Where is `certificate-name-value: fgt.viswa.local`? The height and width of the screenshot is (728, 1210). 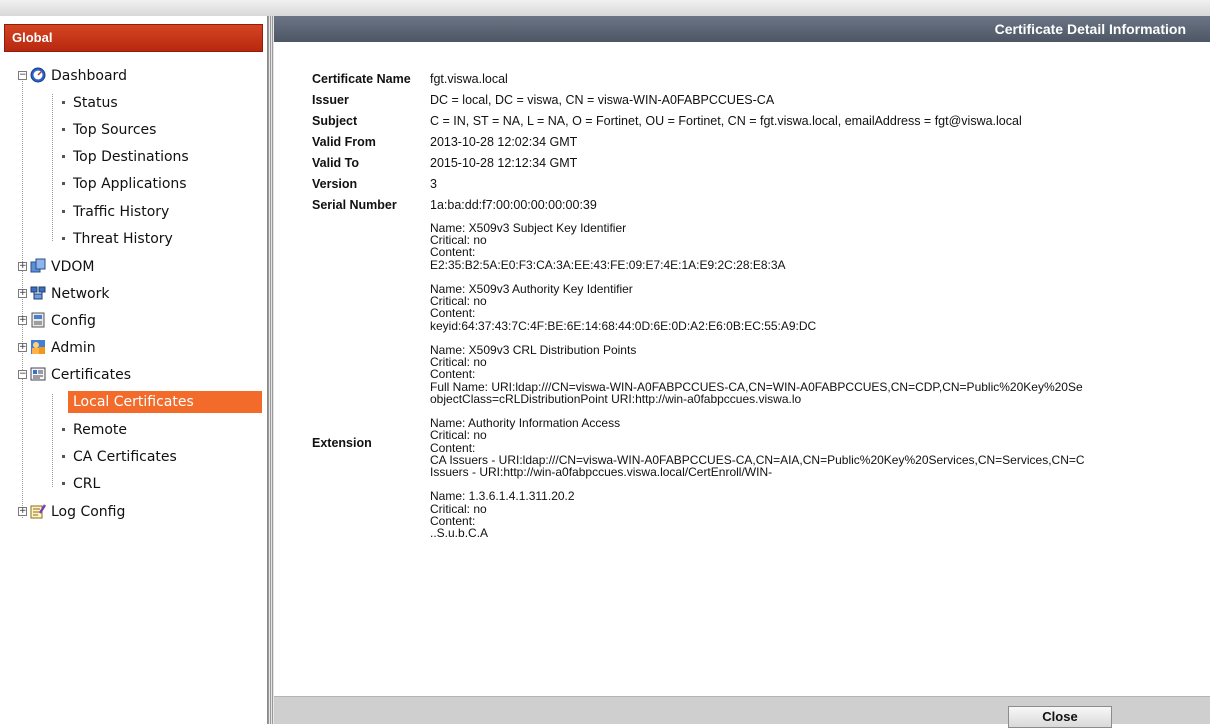
certificate-name-value: fgt.viswa.local is located at coordinates (469, 79).